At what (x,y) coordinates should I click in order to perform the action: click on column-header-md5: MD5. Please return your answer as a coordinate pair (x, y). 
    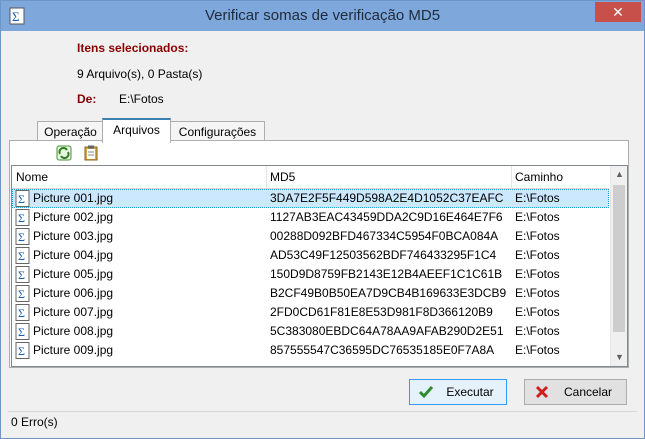
    Looking at the image, I should click on (389, 177).